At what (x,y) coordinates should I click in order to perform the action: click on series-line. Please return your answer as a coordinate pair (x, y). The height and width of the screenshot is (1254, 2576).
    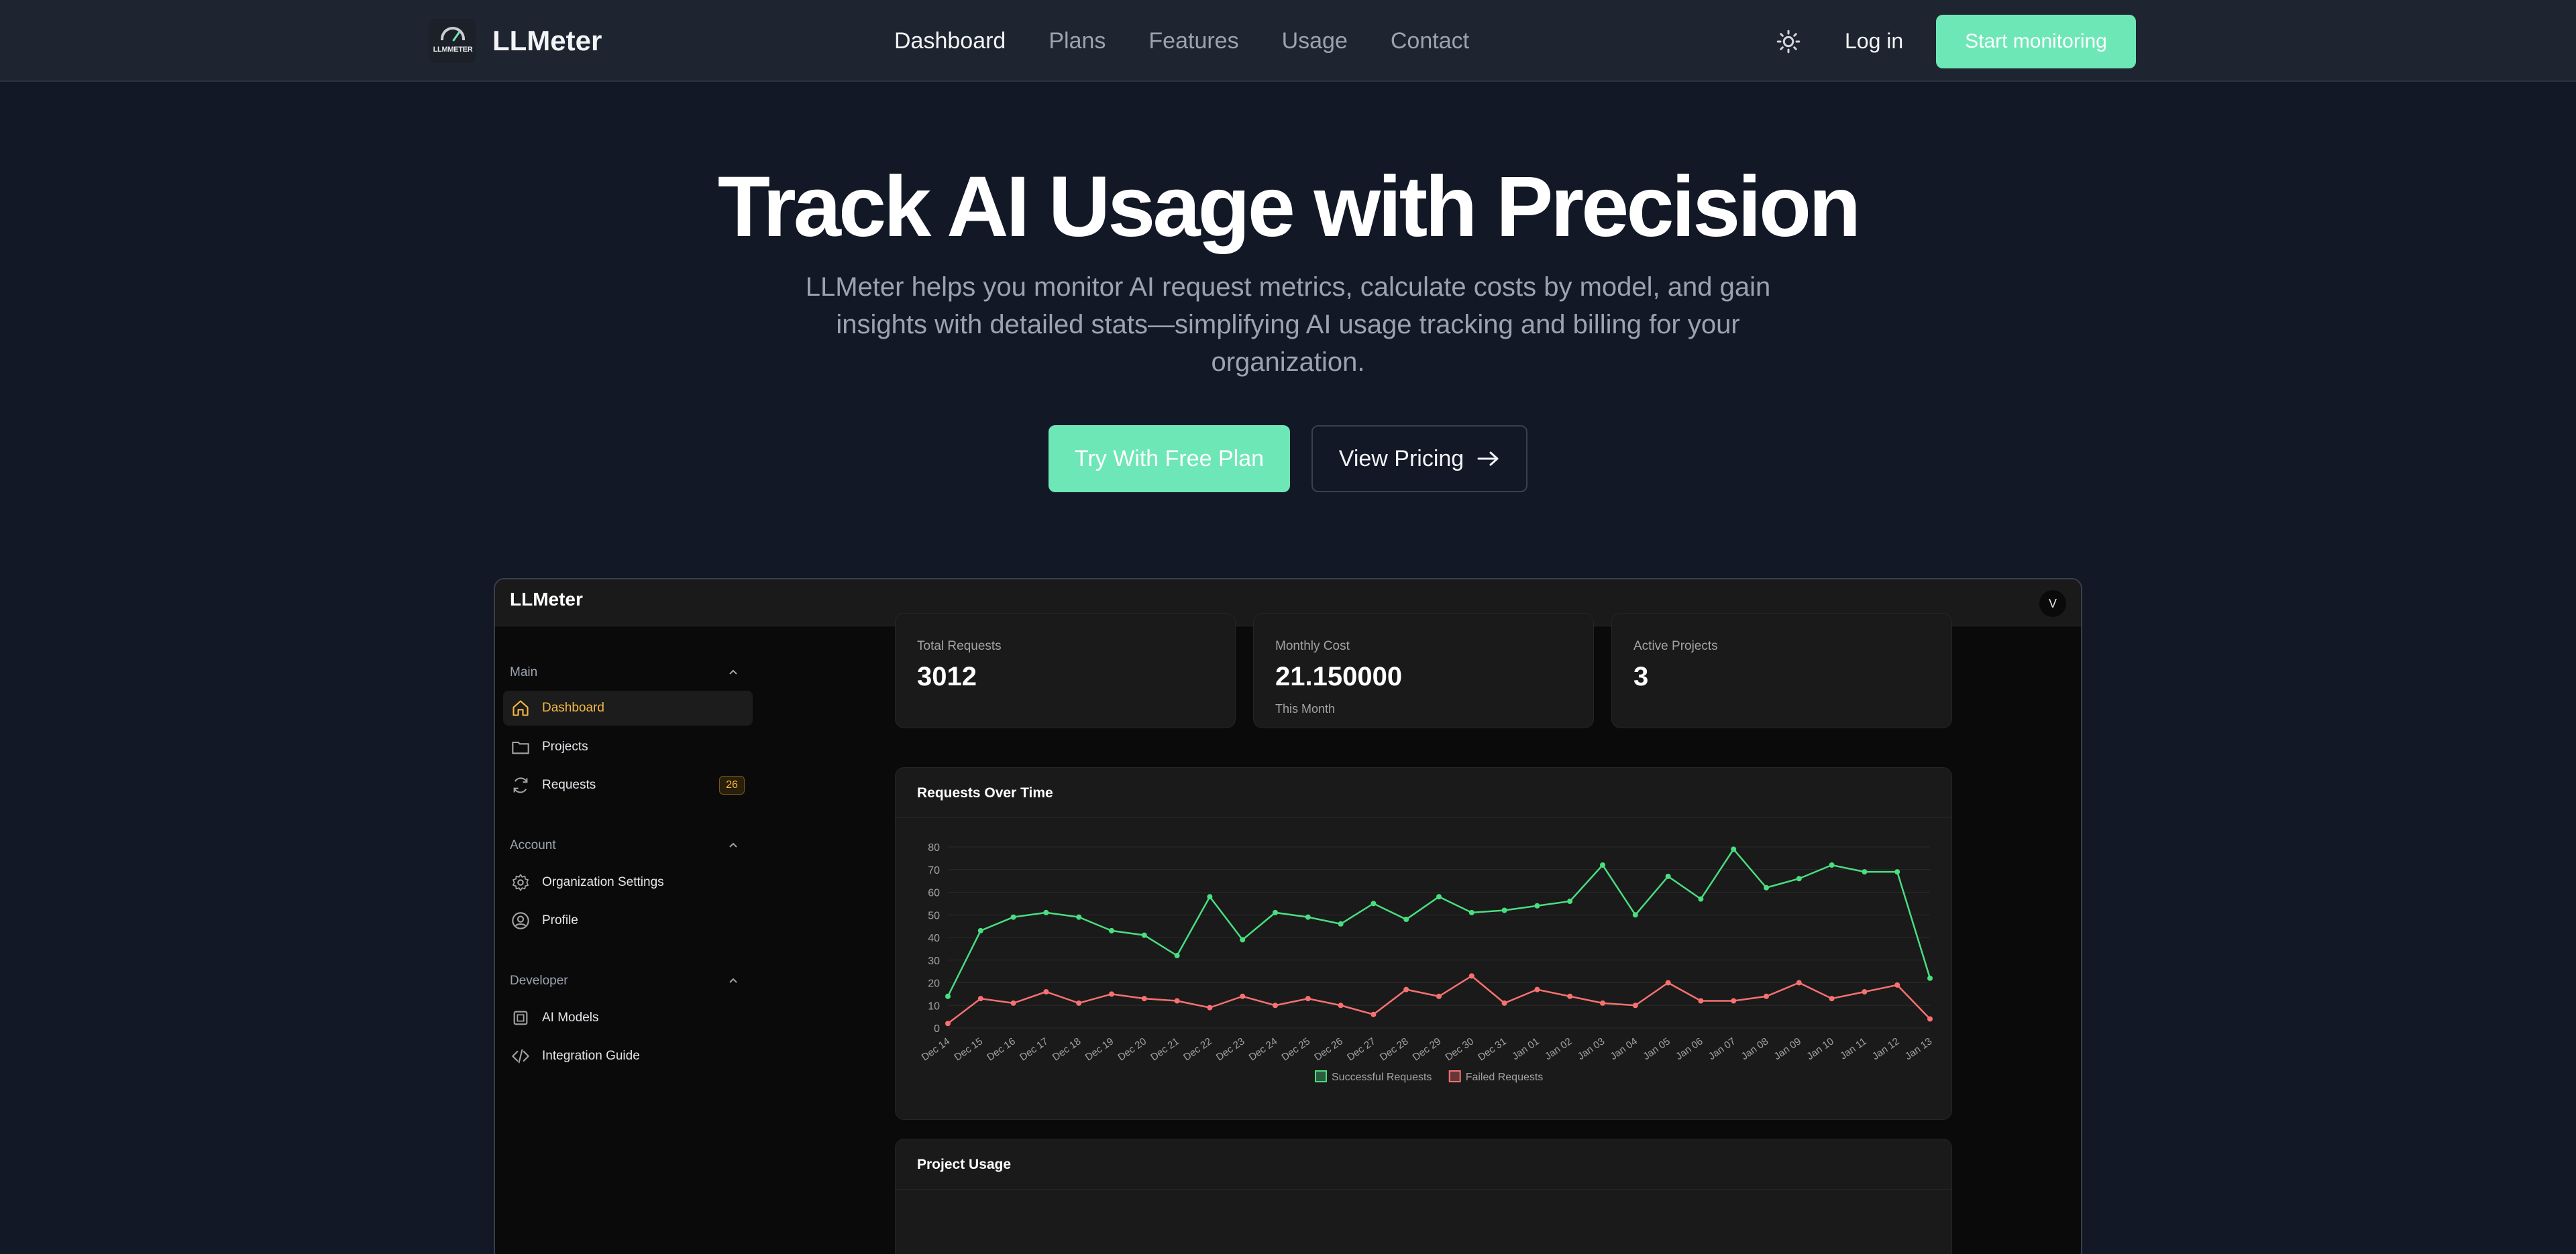
    Looking at the image, I should click on (1439, 999).